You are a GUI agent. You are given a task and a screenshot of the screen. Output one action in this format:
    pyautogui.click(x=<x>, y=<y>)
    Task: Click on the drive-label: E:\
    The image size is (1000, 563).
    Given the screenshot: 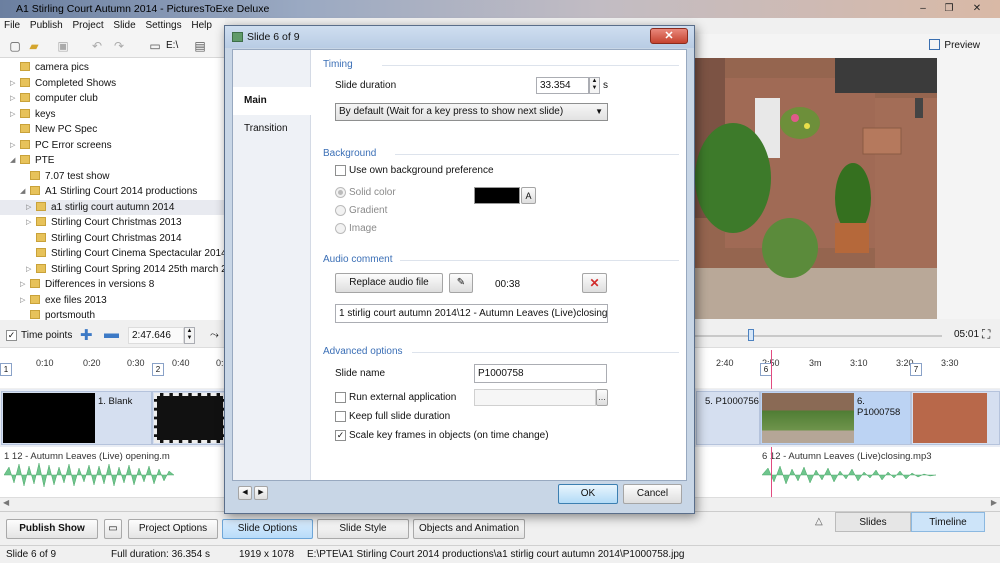 What is the action you would take?
    pyautogui.click(x=172, y=45)
    